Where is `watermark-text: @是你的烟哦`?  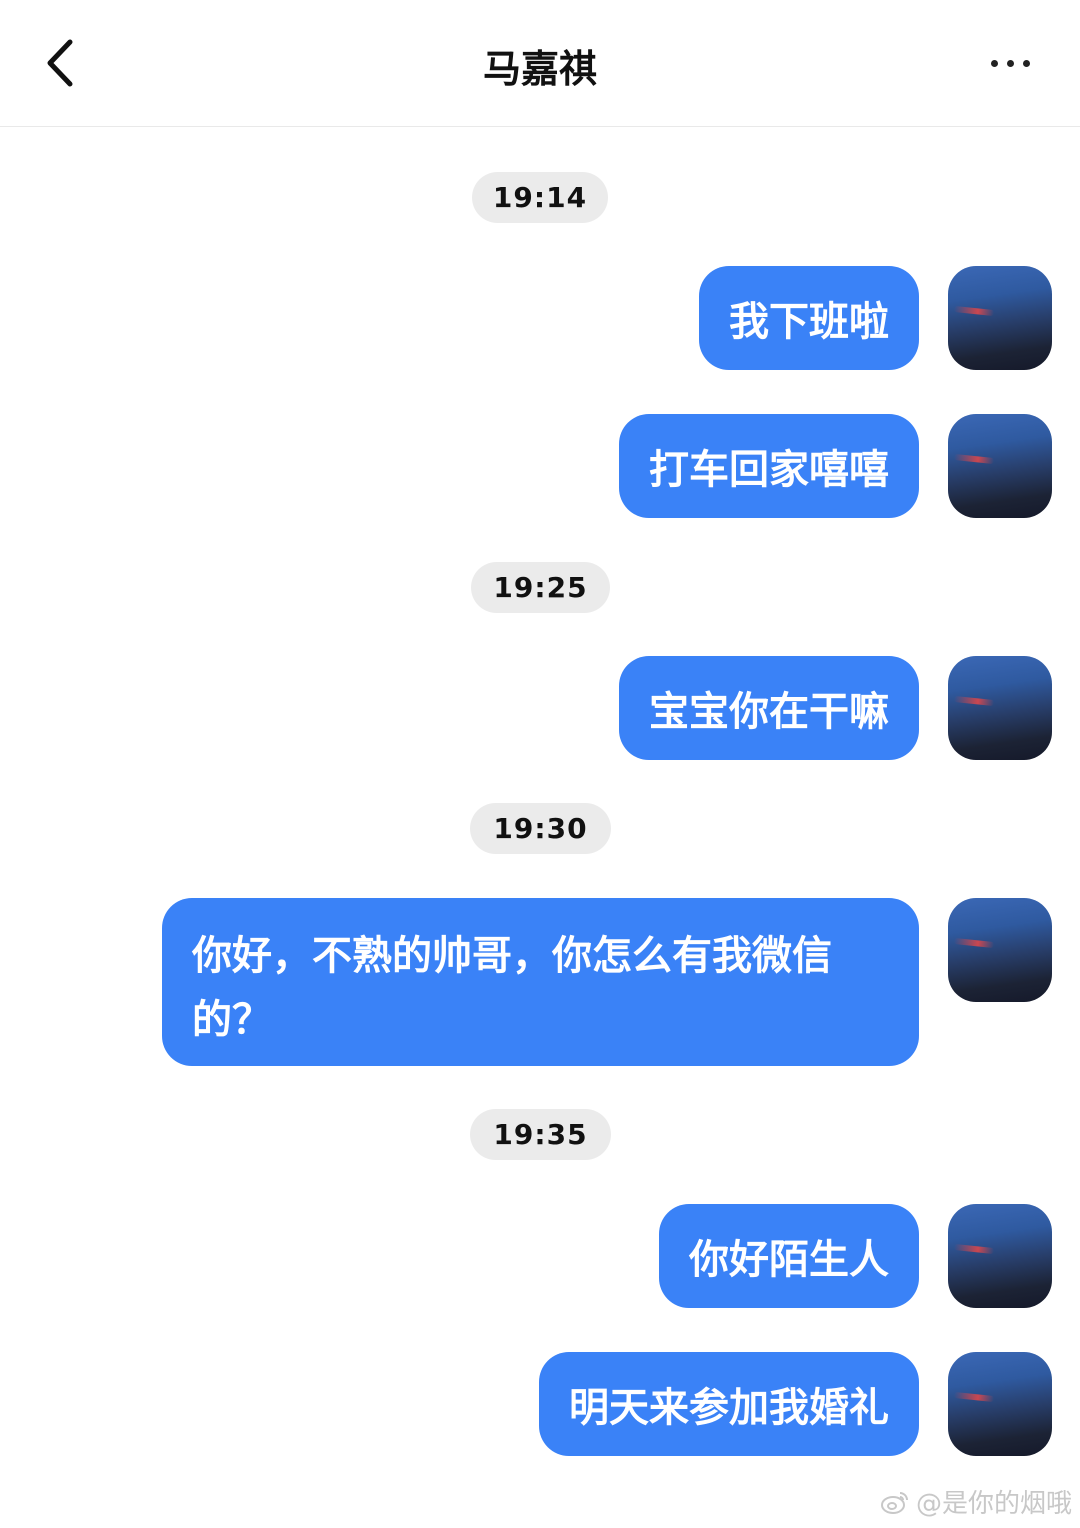 watermark-text: @是你的烟哦 is located at coordinates (993, 1504).